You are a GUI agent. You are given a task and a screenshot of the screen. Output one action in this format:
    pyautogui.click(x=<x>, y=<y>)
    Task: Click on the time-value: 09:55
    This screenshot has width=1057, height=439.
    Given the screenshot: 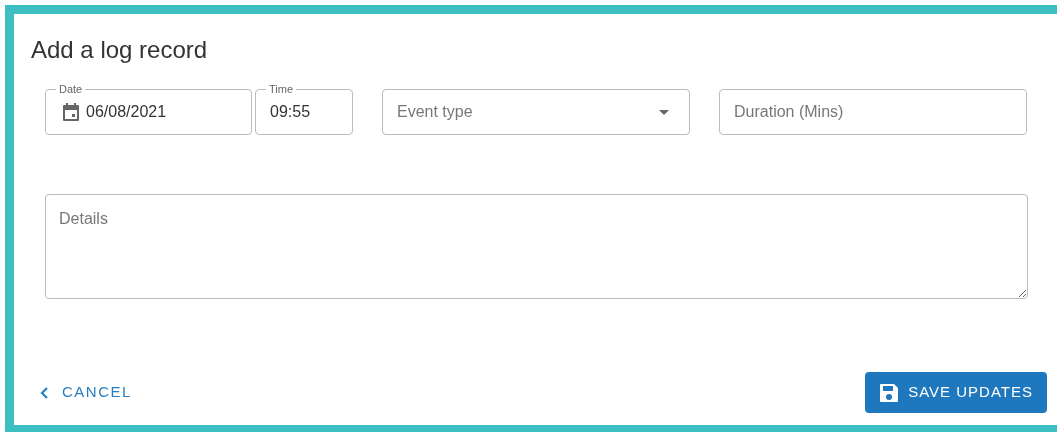 What is the action you would take?
    pyautogui.click(x=290, y=112)
    